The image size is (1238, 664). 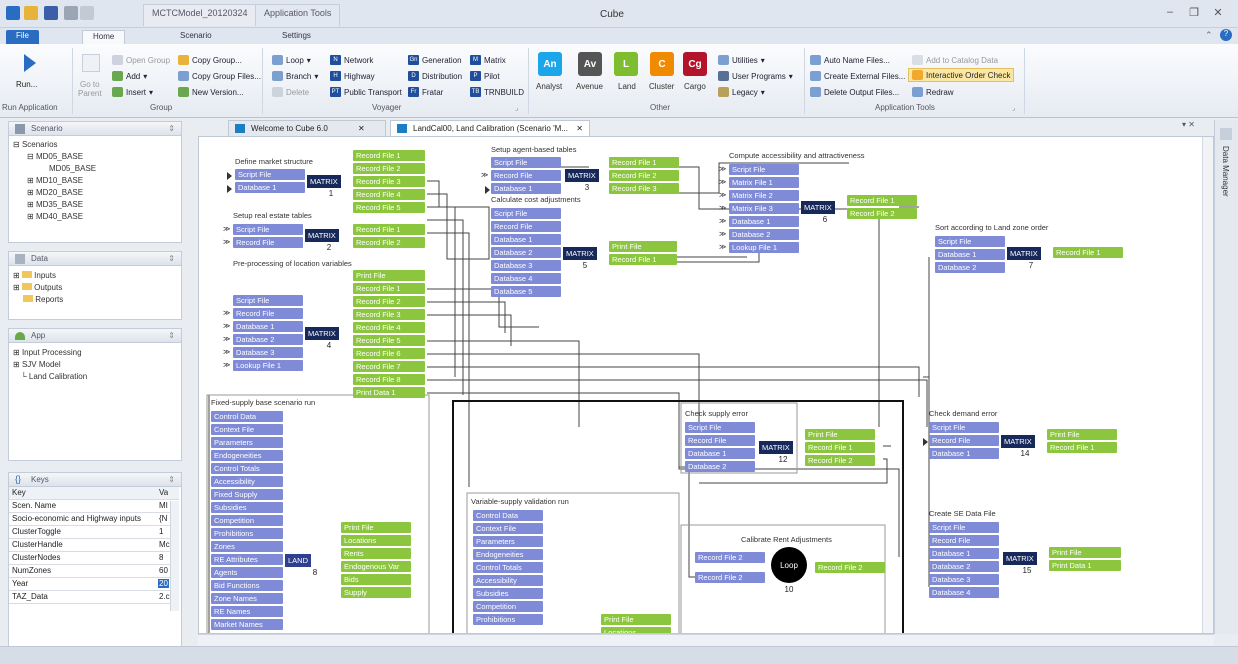 What do you see at coordinates (1226, 35) in the screenshot?
I see `help-icon: ?` at bounding box center [1226, 35].